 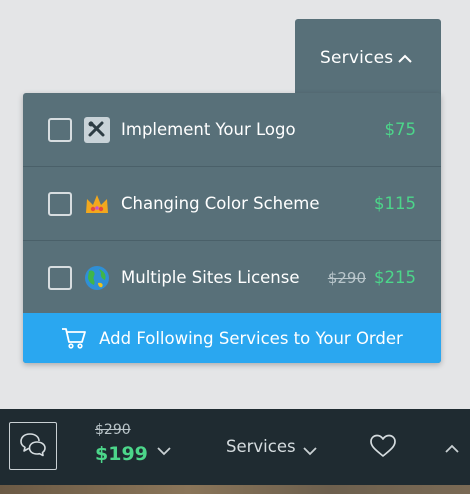 What do you see at coordinates (251, 338) in the screenshot?
I see `add-services-label: Add Following Services to Your Order` at bounding box center [251, 338].